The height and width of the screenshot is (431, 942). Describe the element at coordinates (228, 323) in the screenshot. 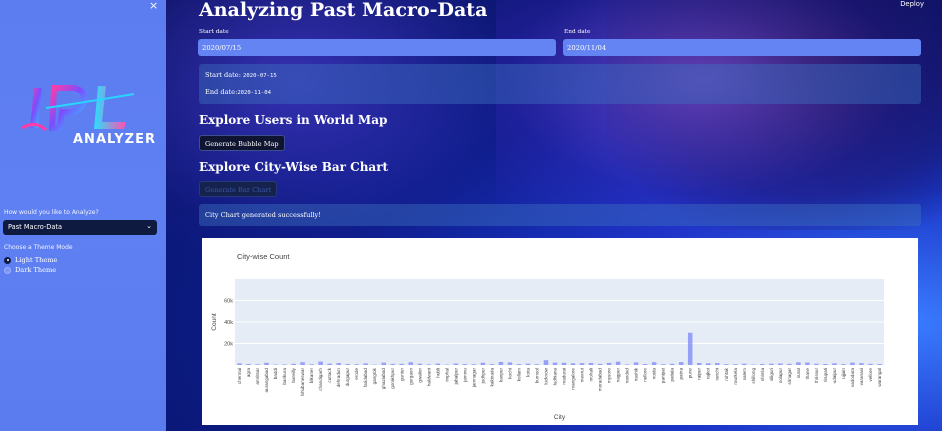

I see `y-tick-label: 40k` at that location.